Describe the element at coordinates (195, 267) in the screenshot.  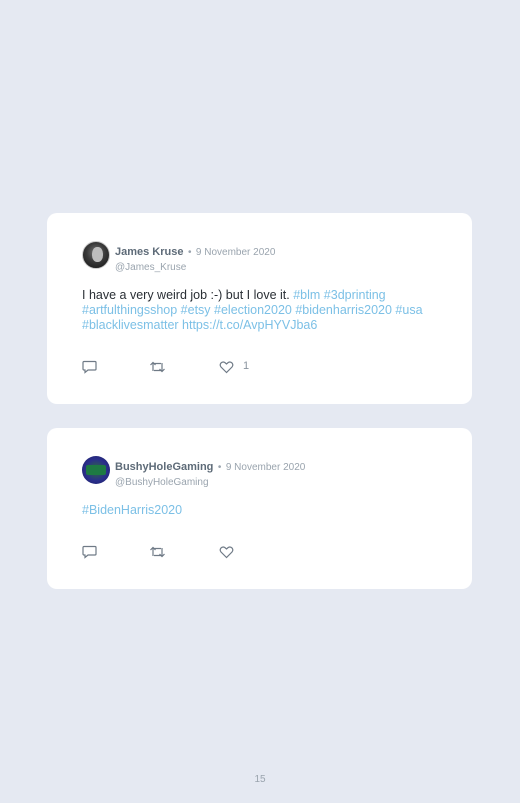
I see `author-handle: @James_Kruse` at that location.